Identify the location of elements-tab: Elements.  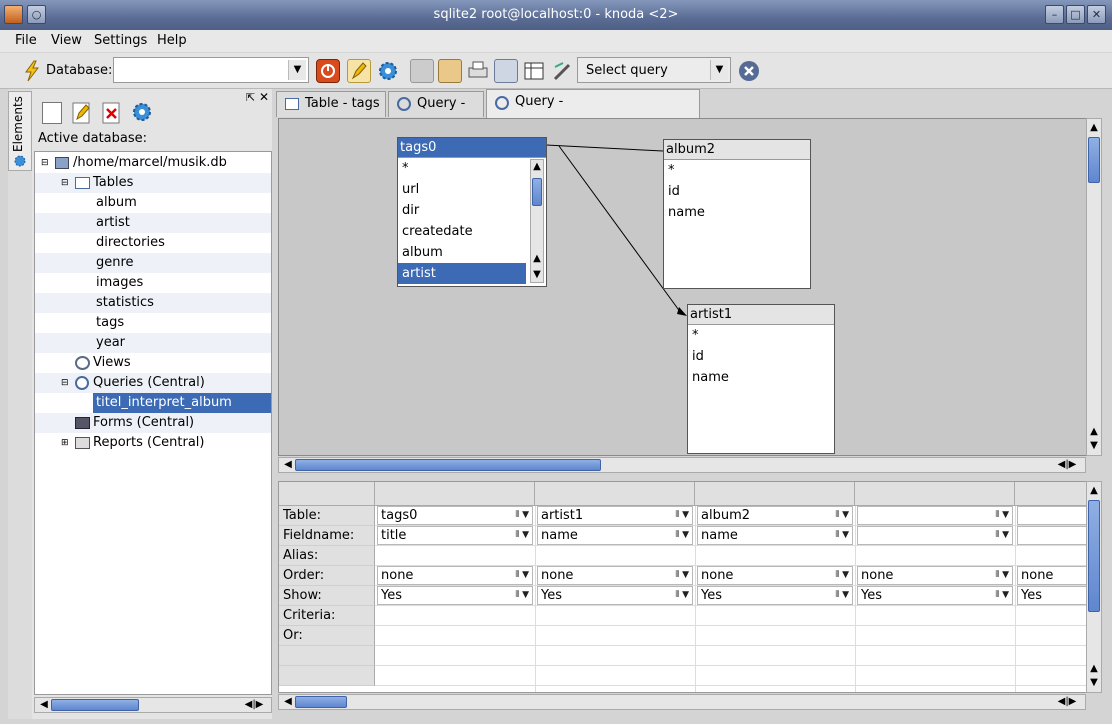
(20, 131).